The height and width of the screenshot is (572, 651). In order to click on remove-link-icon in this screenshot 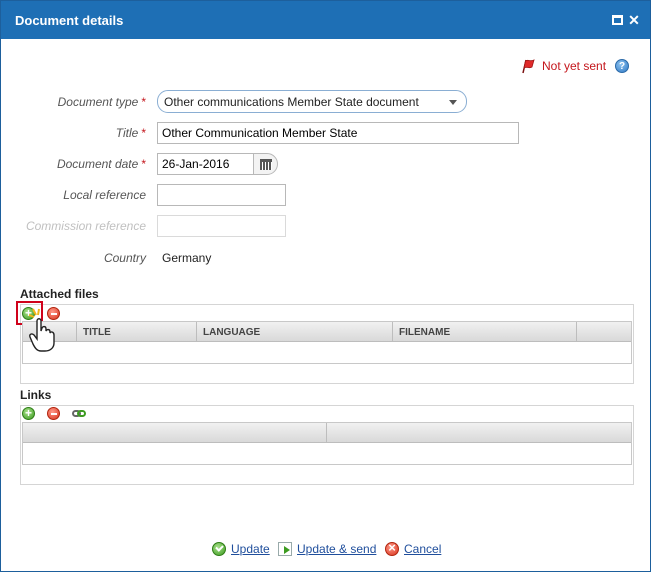, I will do `click(53, 413)`.